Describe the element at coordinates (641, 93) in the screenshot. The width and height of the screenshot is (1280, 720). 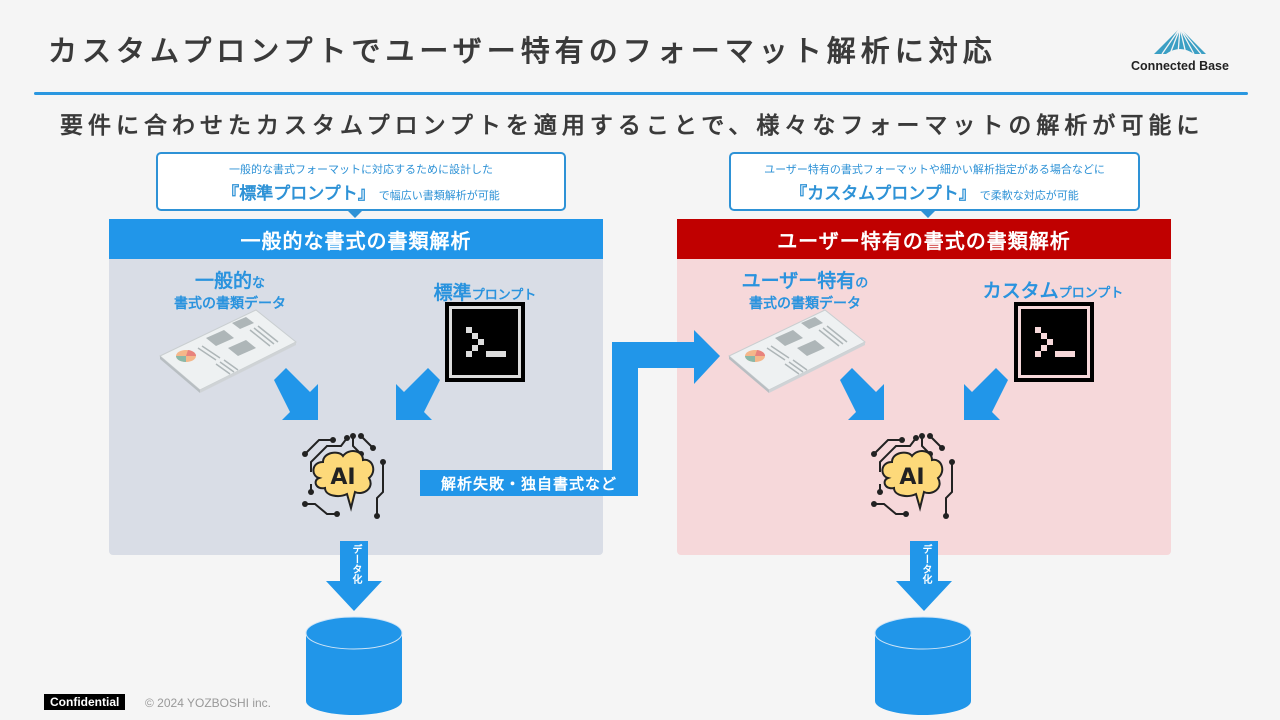
I see `title-divider` at that location.